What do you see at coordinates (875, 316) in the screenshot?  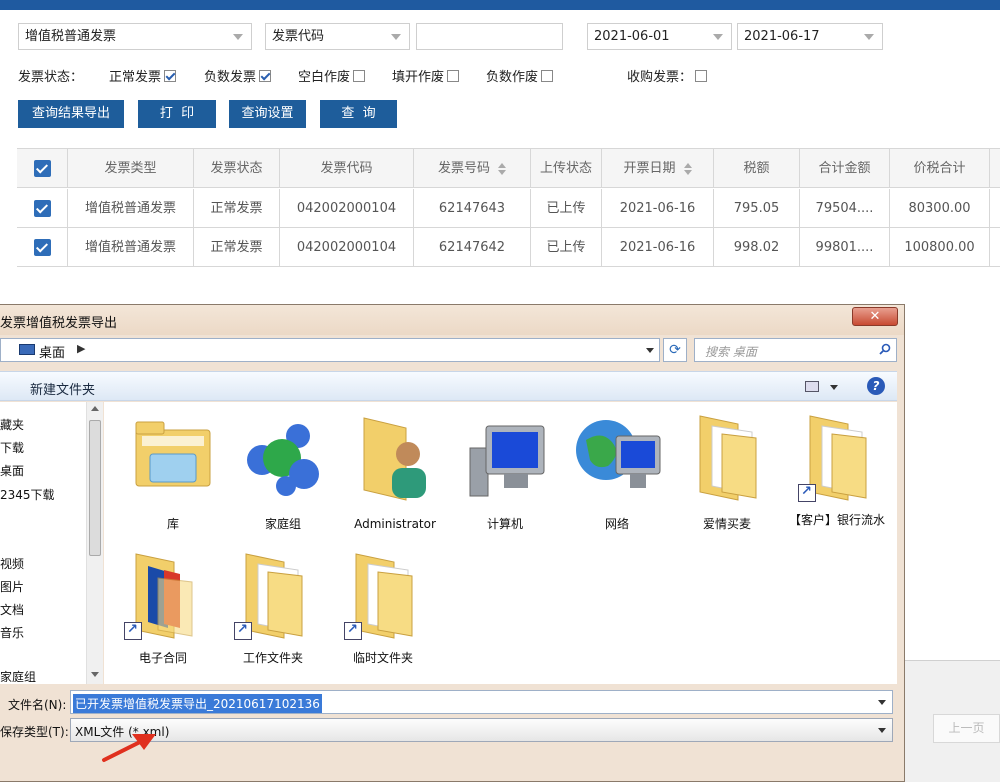 I see `close-button: ✕` at bounding box center [875, 316].